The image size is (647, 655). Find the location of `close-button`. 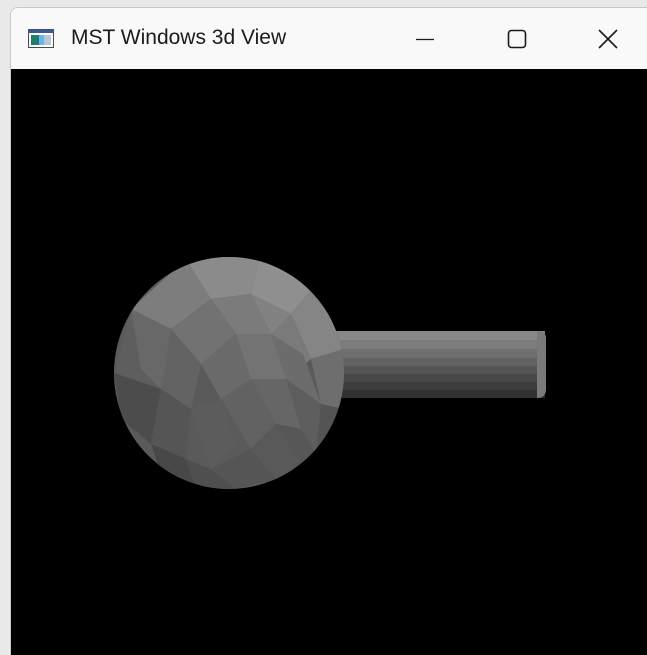

close-button is located at coordinates (604, 38).